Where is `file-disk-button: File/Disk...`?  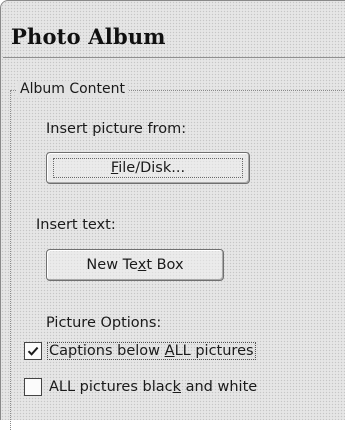 file-disk-button: File/Disk... is located at coordinates (148, 168).